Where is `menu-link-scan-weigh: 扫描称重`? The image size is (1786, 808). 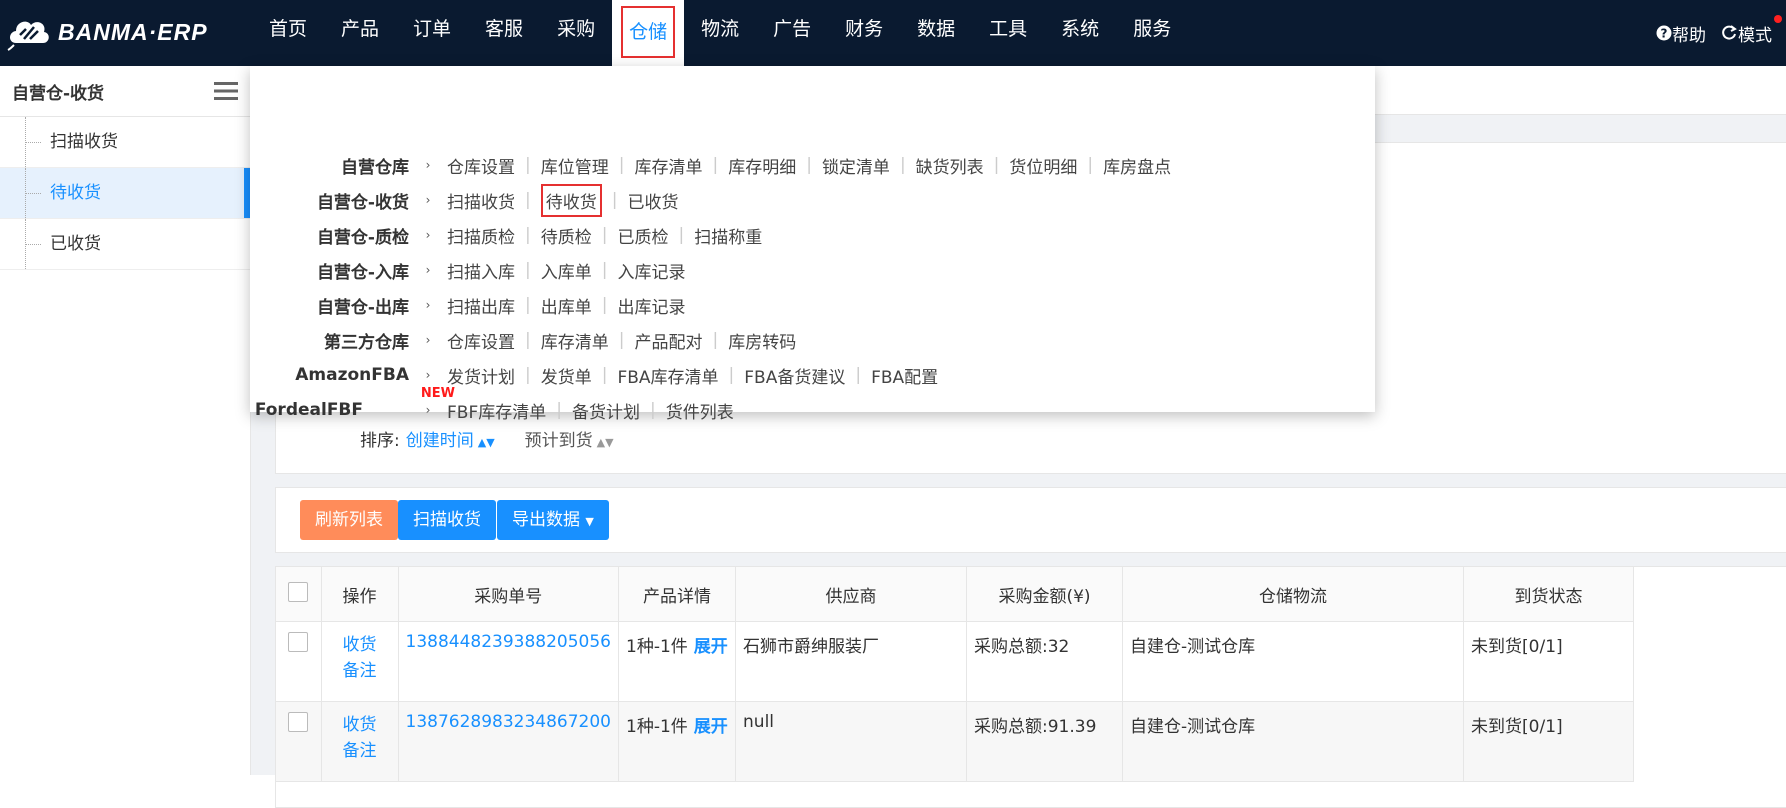
menu-link-scan-weigh: 扫描称重 is located at coordinates (728, 235).